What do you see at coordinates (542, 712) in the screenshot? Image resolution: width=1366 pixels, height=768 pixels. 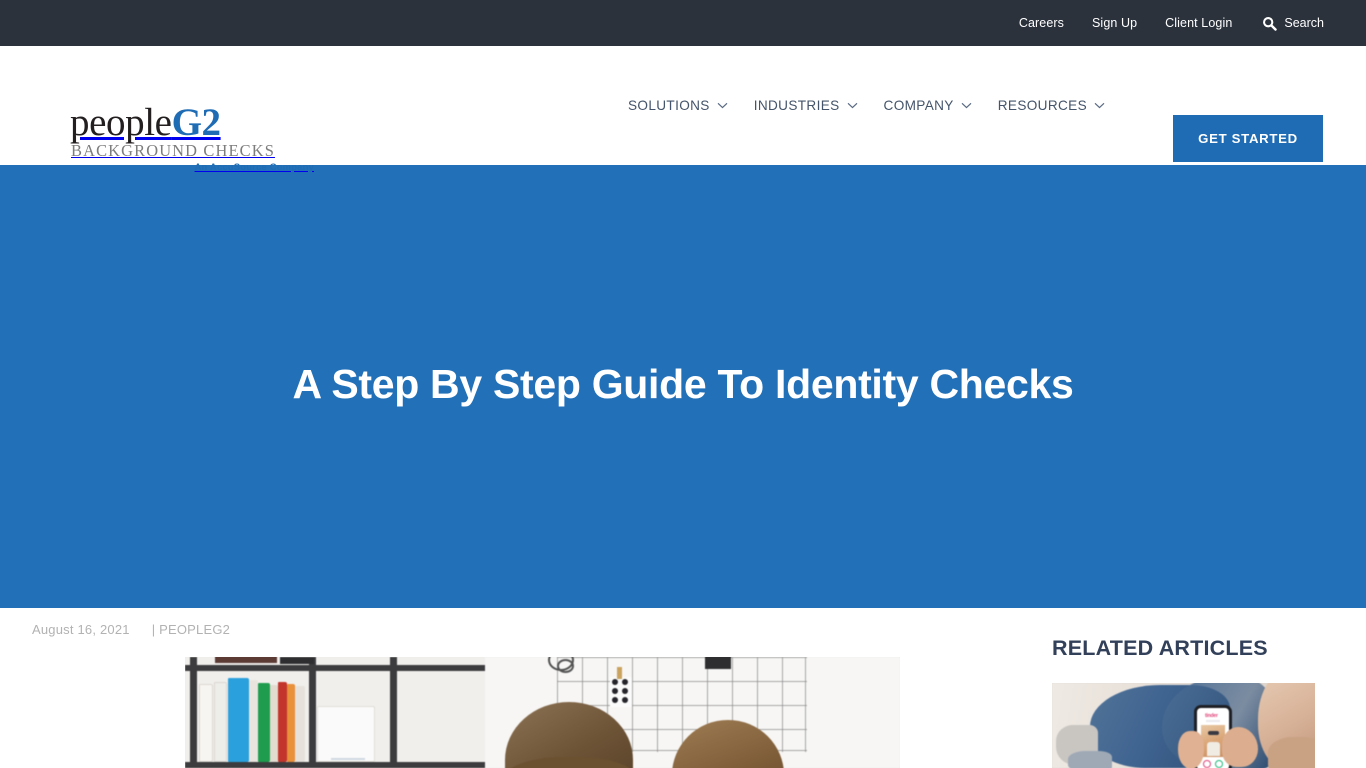 I see `article-featured-image` at bounding box center [542, 712].